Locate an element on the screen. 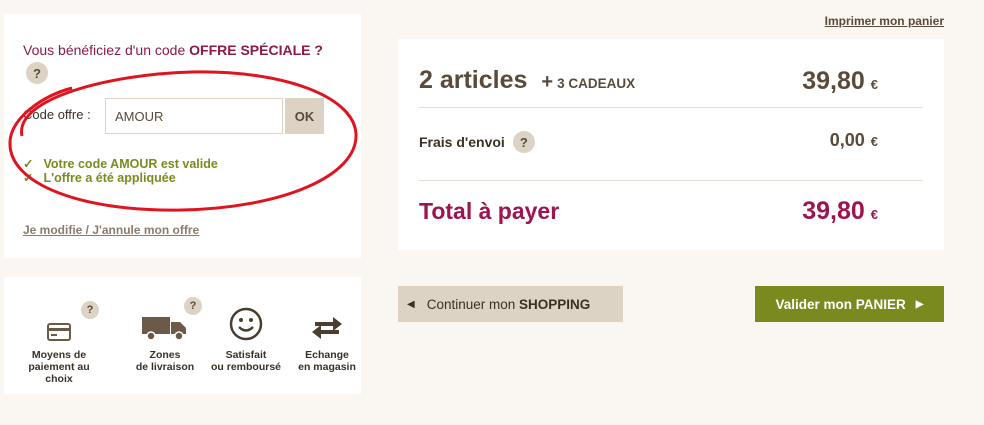 The width and height of the screenshot is (984, 425). total-price: 39,80 € is located at coordinates (840, 211).